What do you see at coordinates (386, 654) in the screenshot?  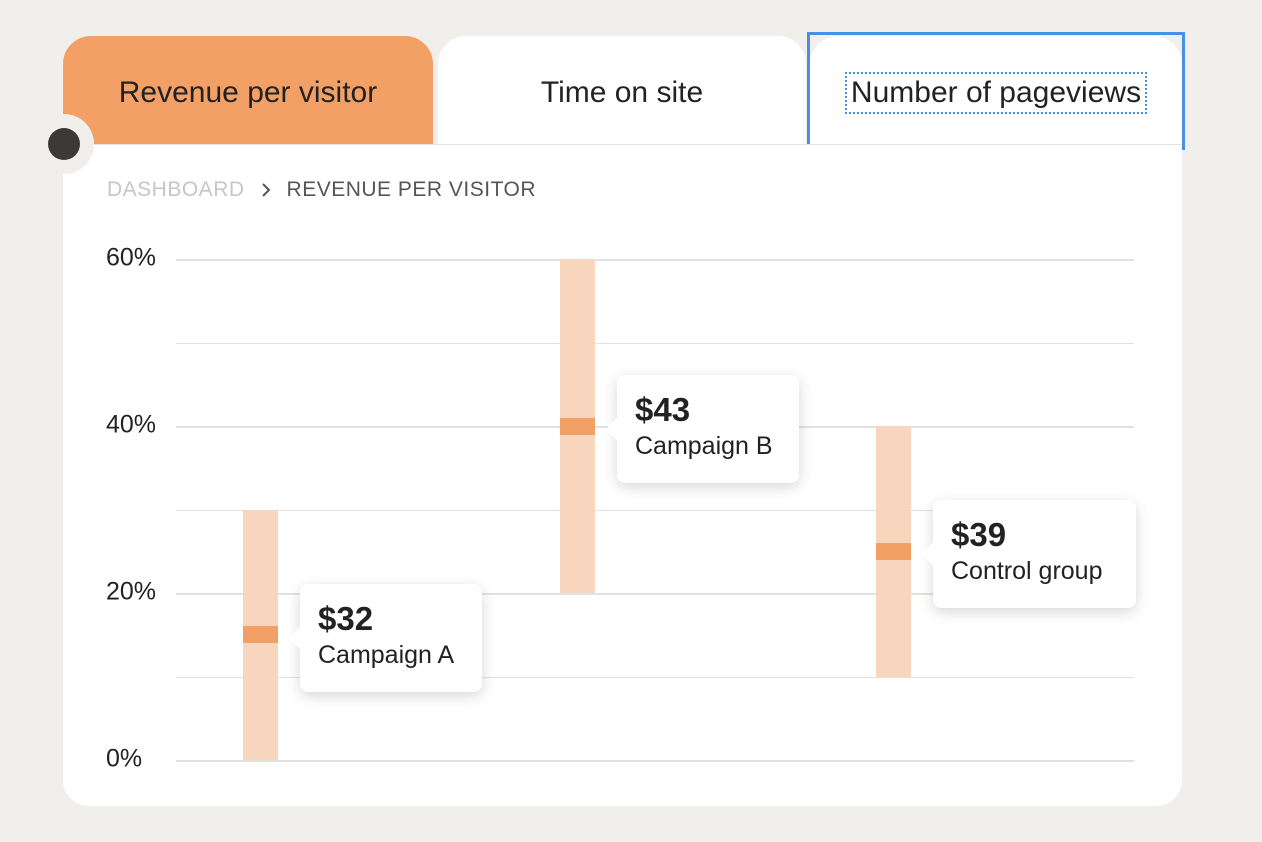 I see `tooltip-label: Campaign A` at bounding box center [386, 654].